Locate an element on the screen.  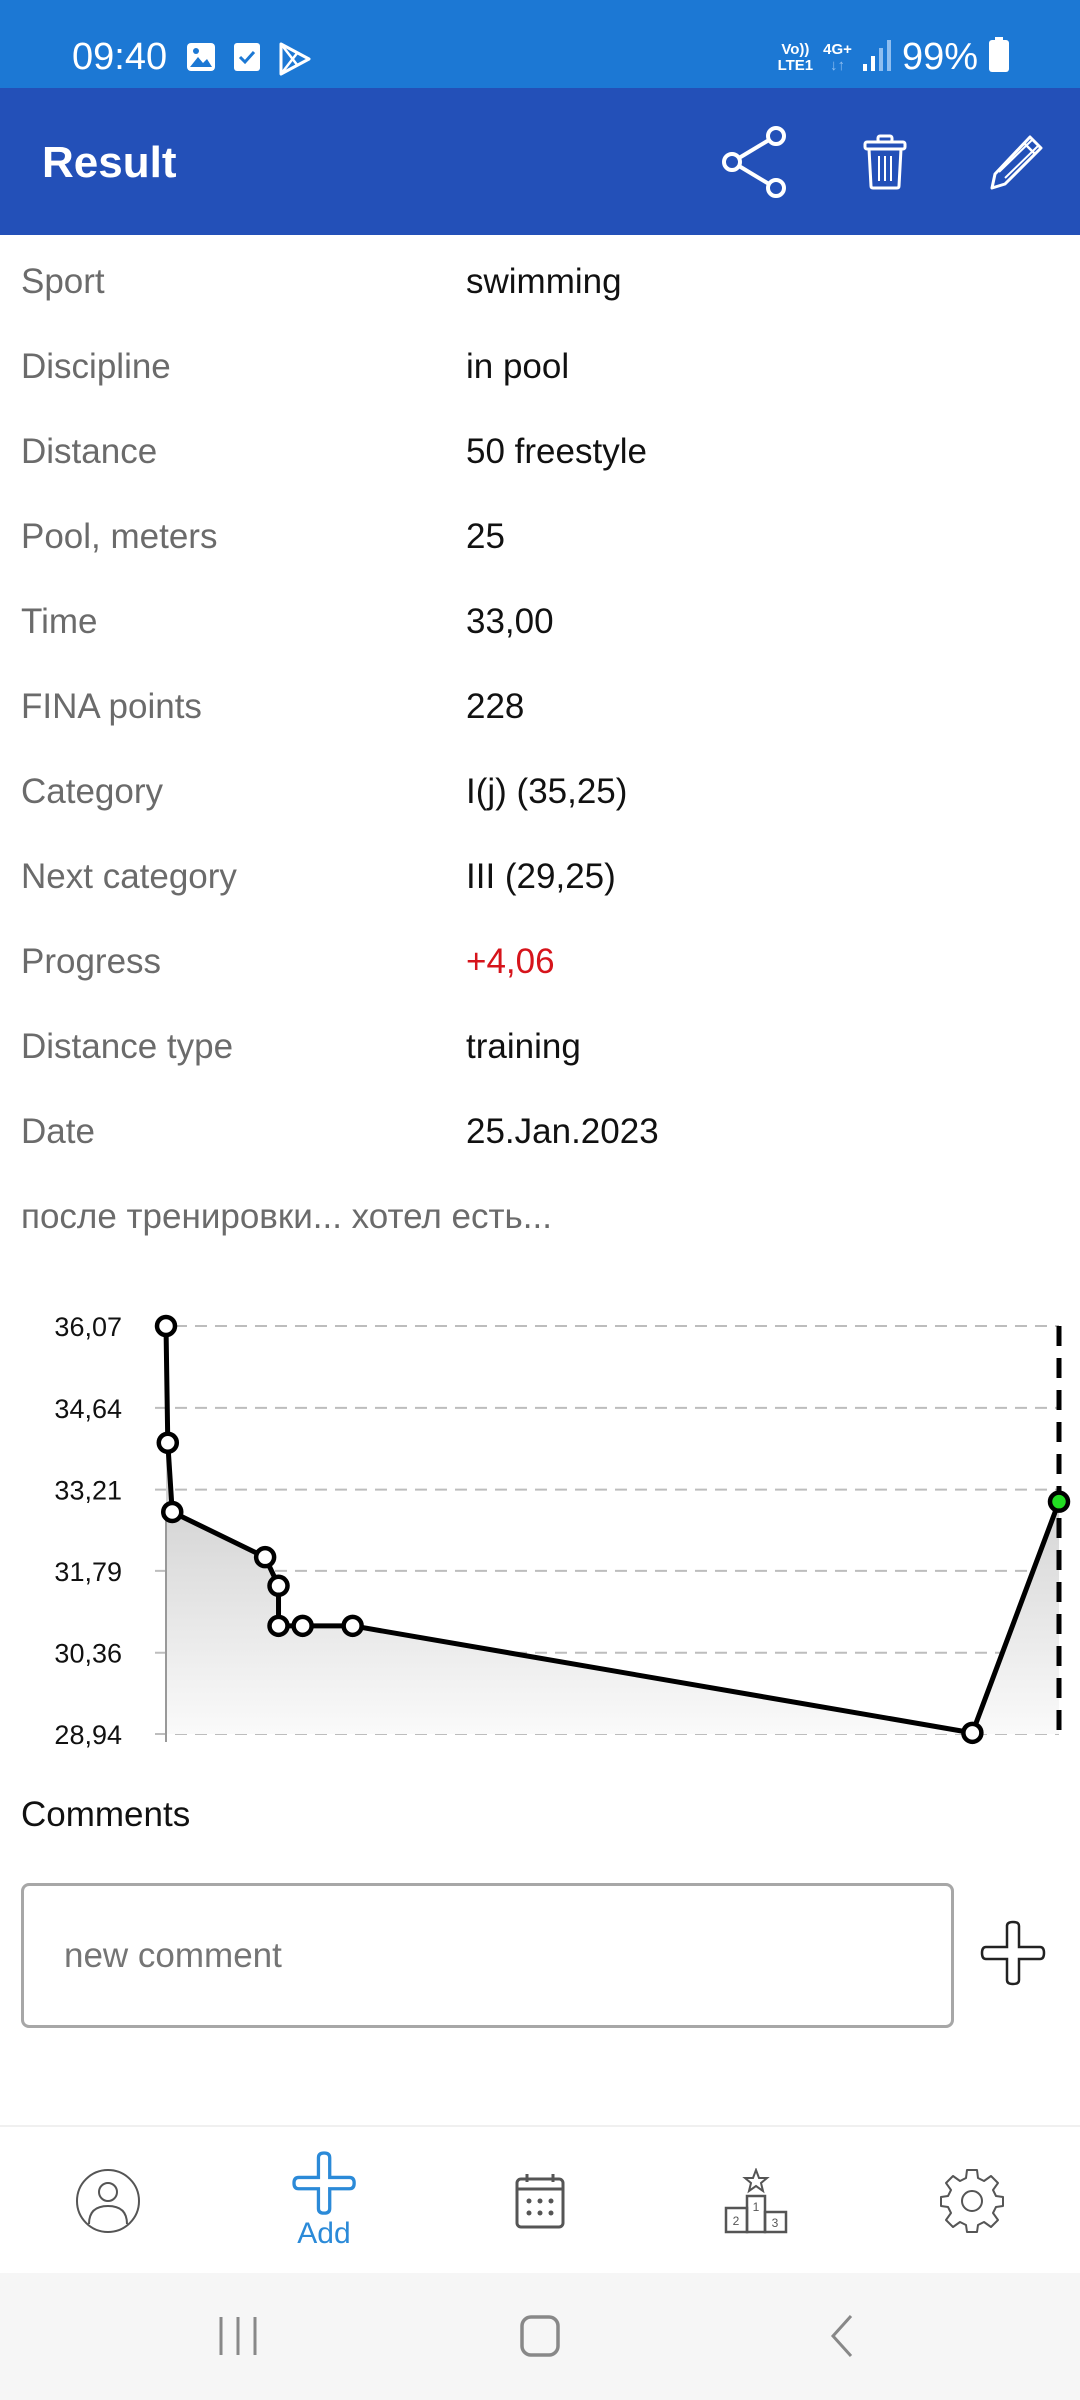
detail-value: training is located at coordinates (523, 1046).